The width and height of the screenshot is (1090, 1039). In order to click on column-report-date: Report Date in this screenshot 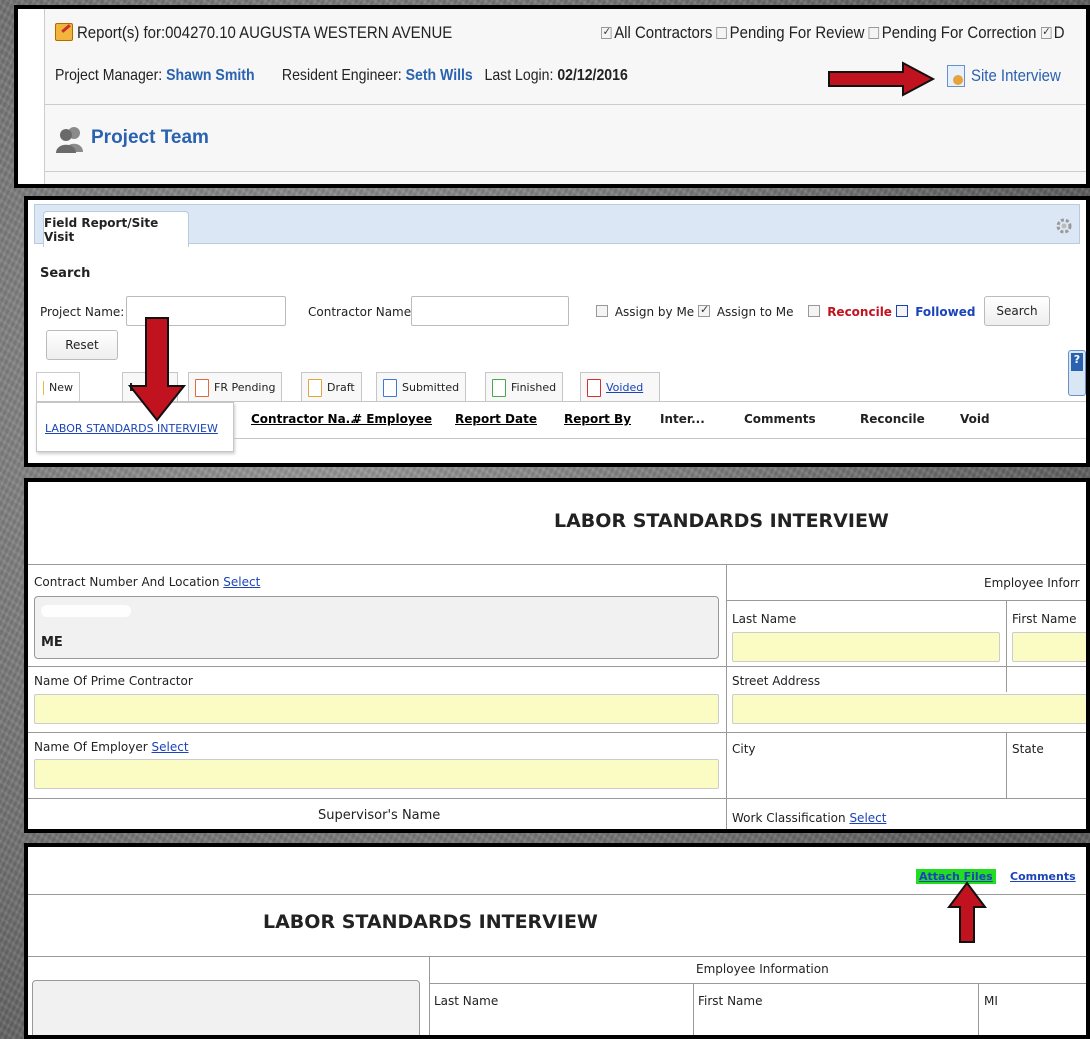, I will do `click(496, 419)`.